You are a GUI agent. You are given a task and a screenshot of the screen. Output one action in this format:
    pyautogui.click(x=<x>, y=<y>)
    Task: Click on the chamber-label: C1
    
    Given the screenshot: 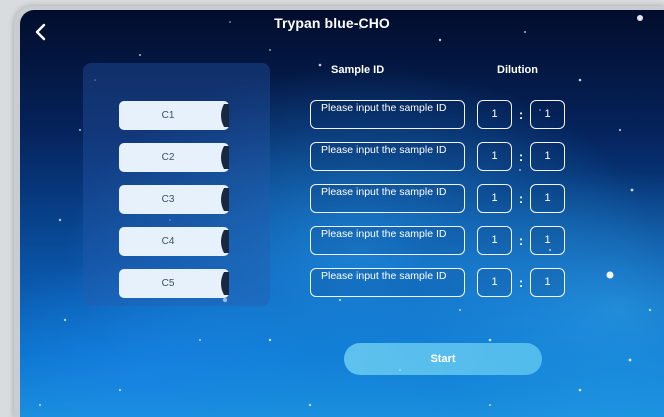 What is the action you would take?
    pyautogui.click(x=168, y=115)
    